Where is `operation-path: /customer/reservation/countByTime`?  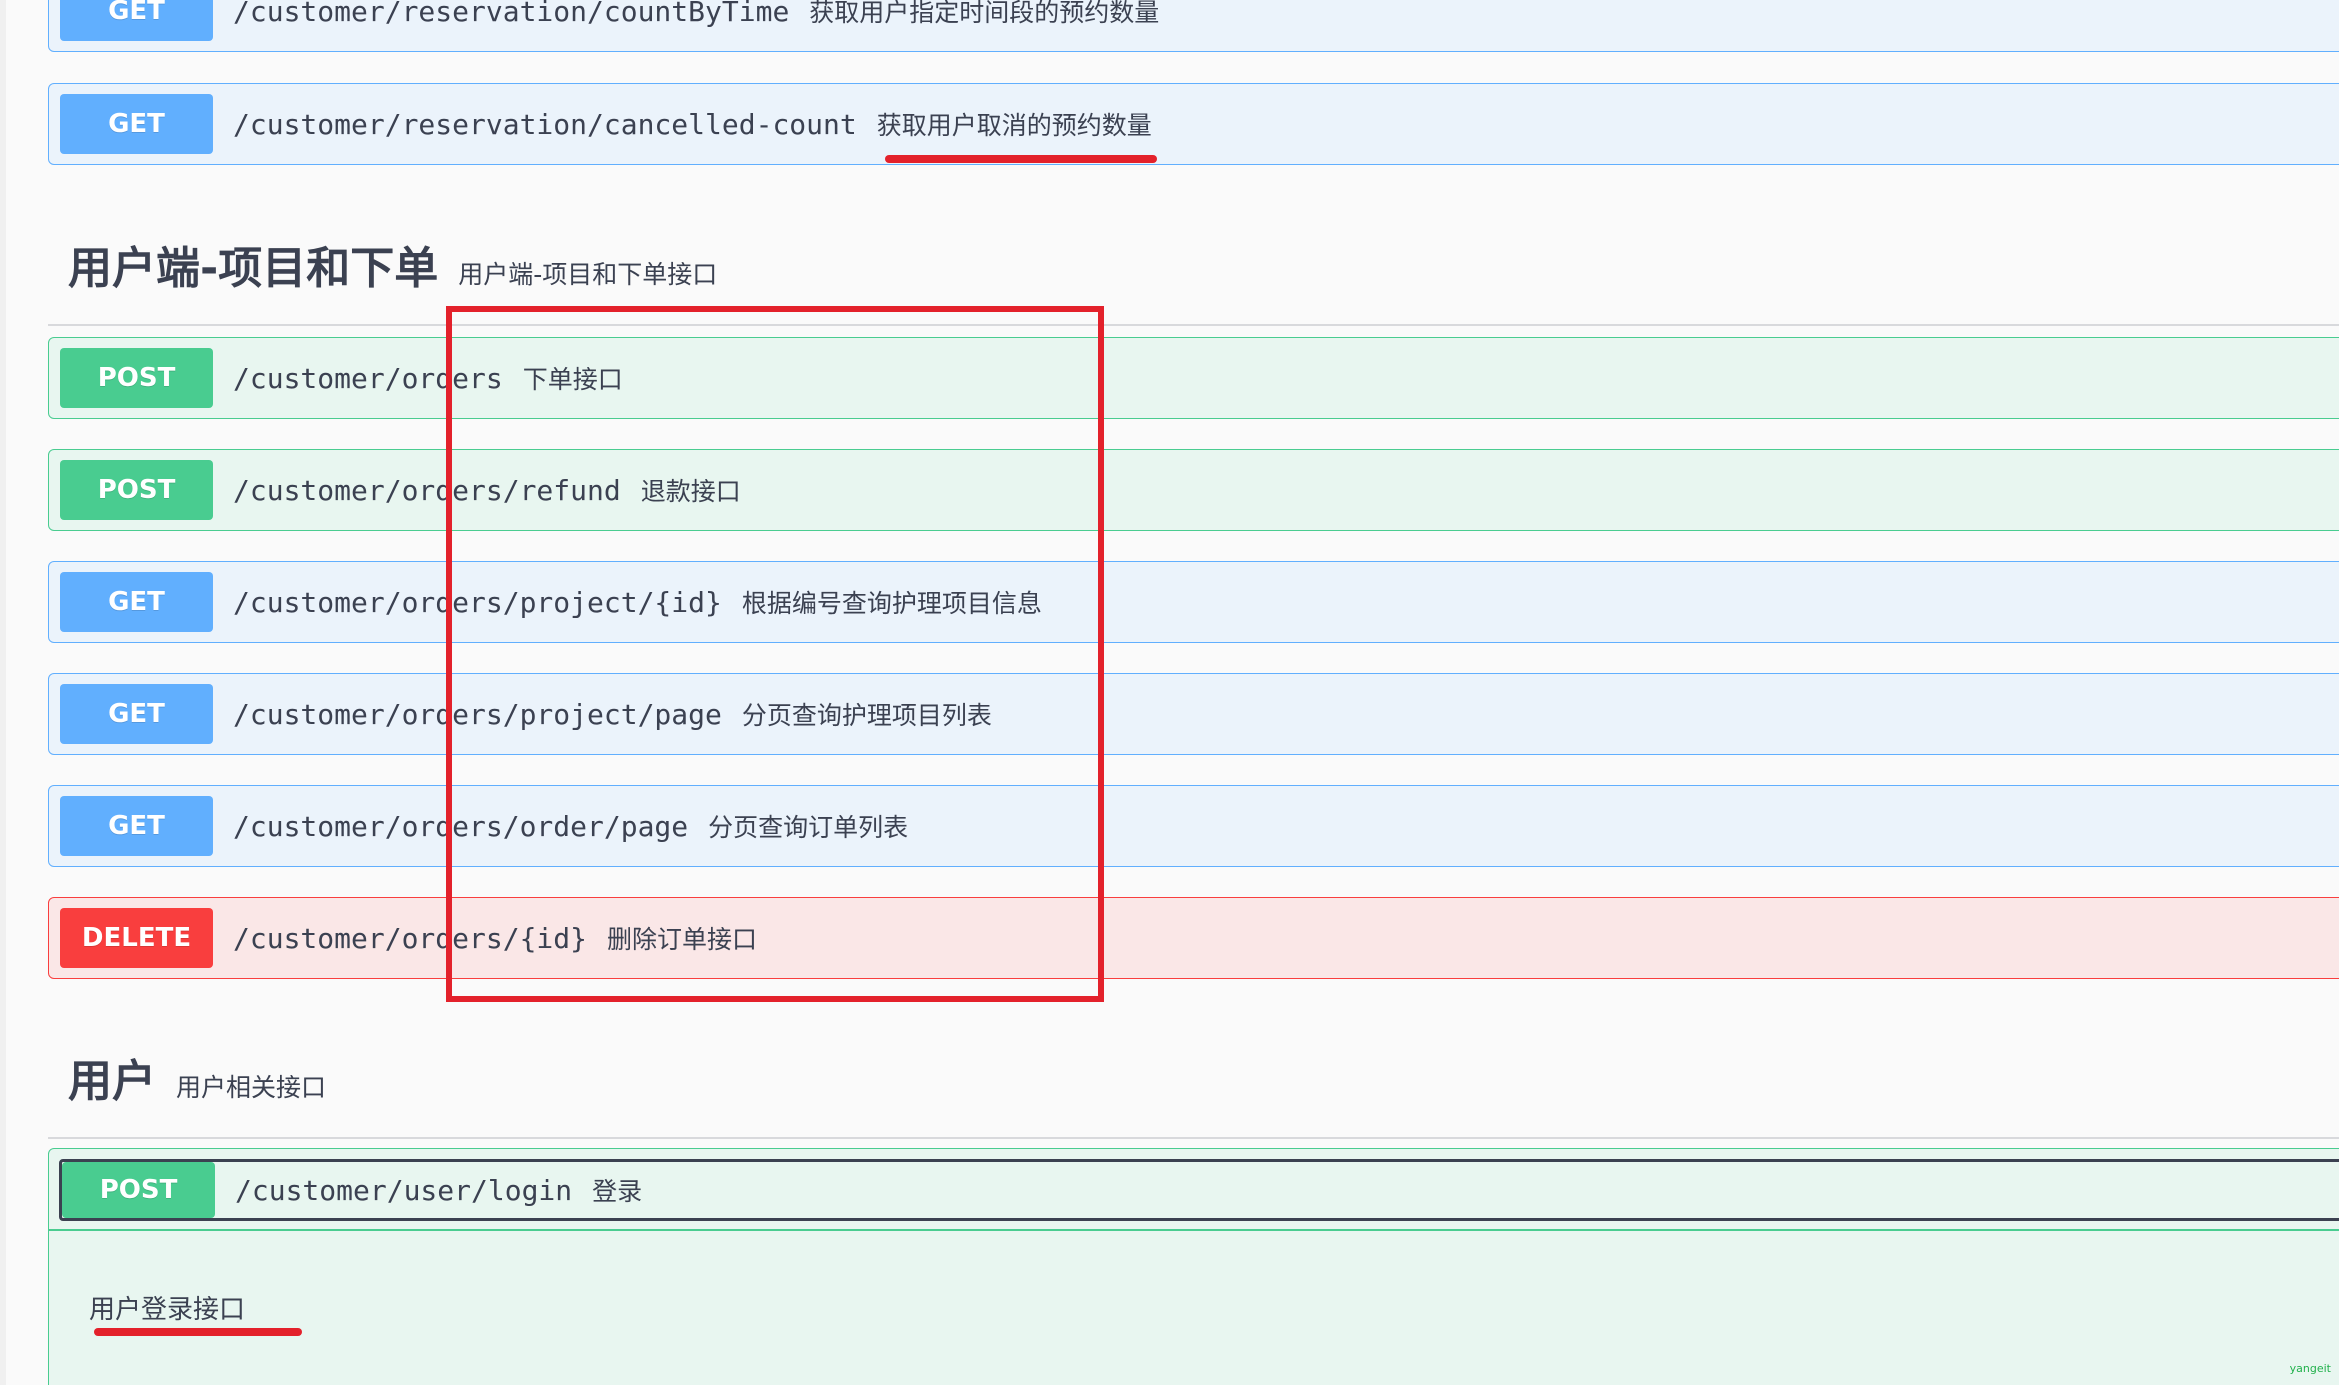
operation-path: /customer/reservation/countByTime is located at coordinates (511, 14).